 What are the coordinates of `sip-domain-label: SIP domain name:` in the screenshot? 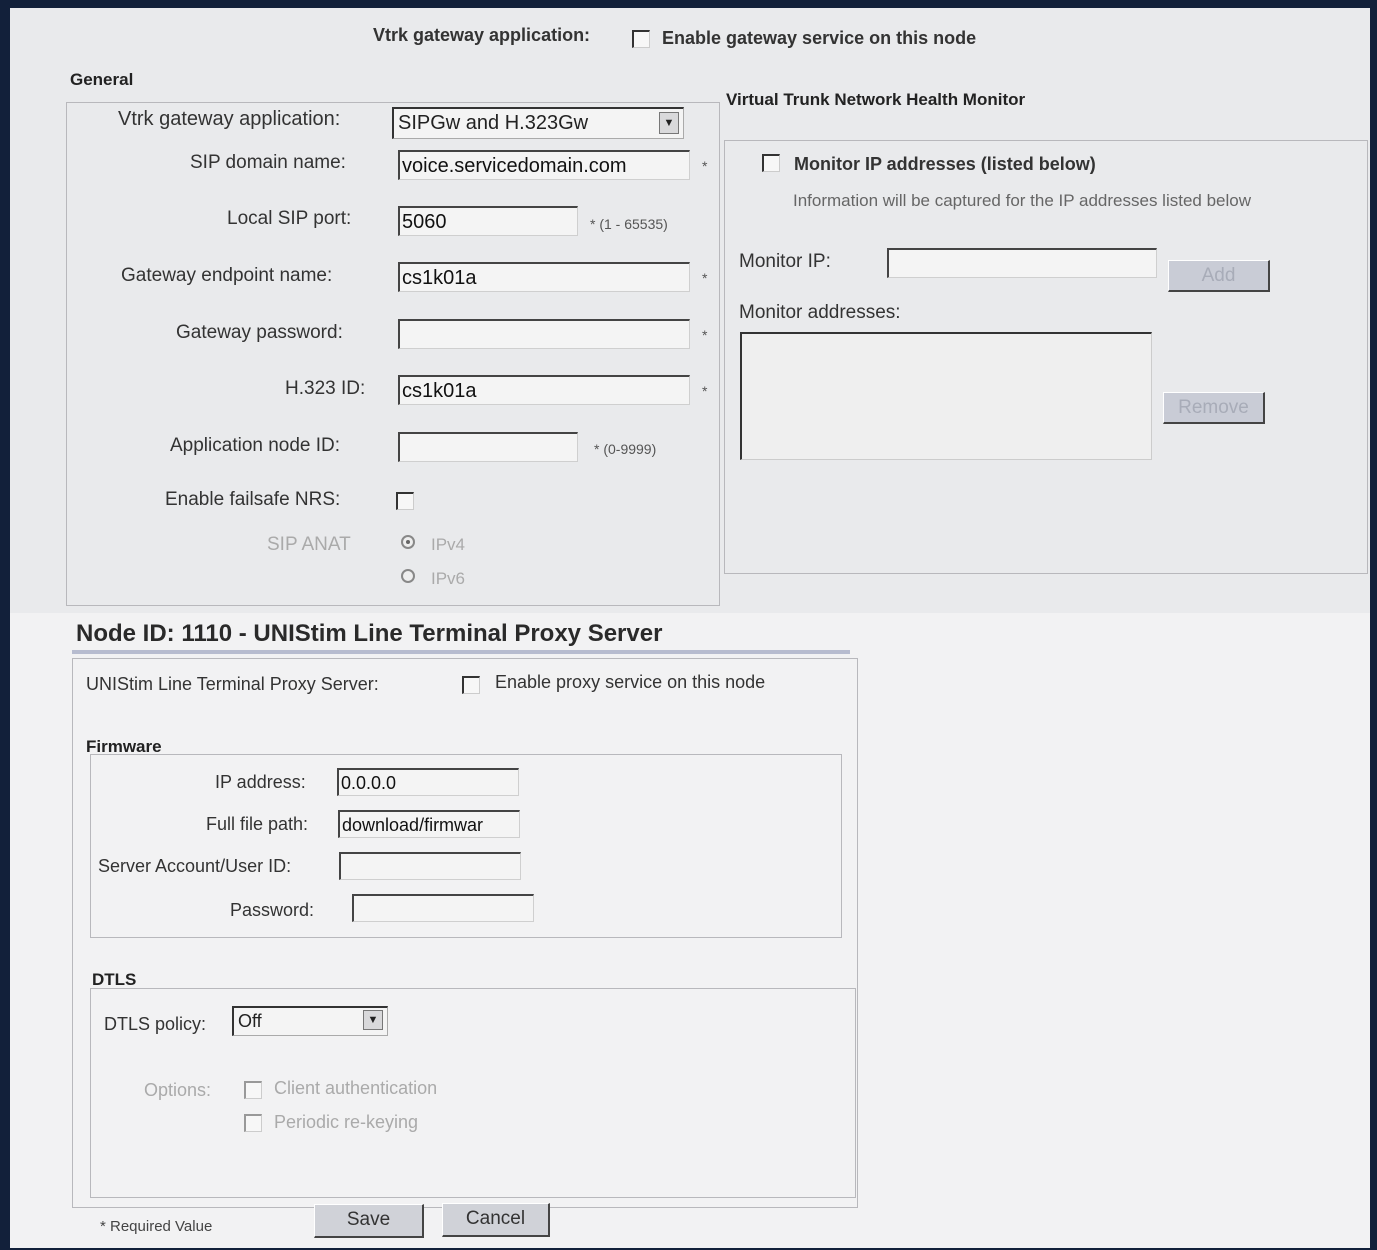 It's located at (268, 162).